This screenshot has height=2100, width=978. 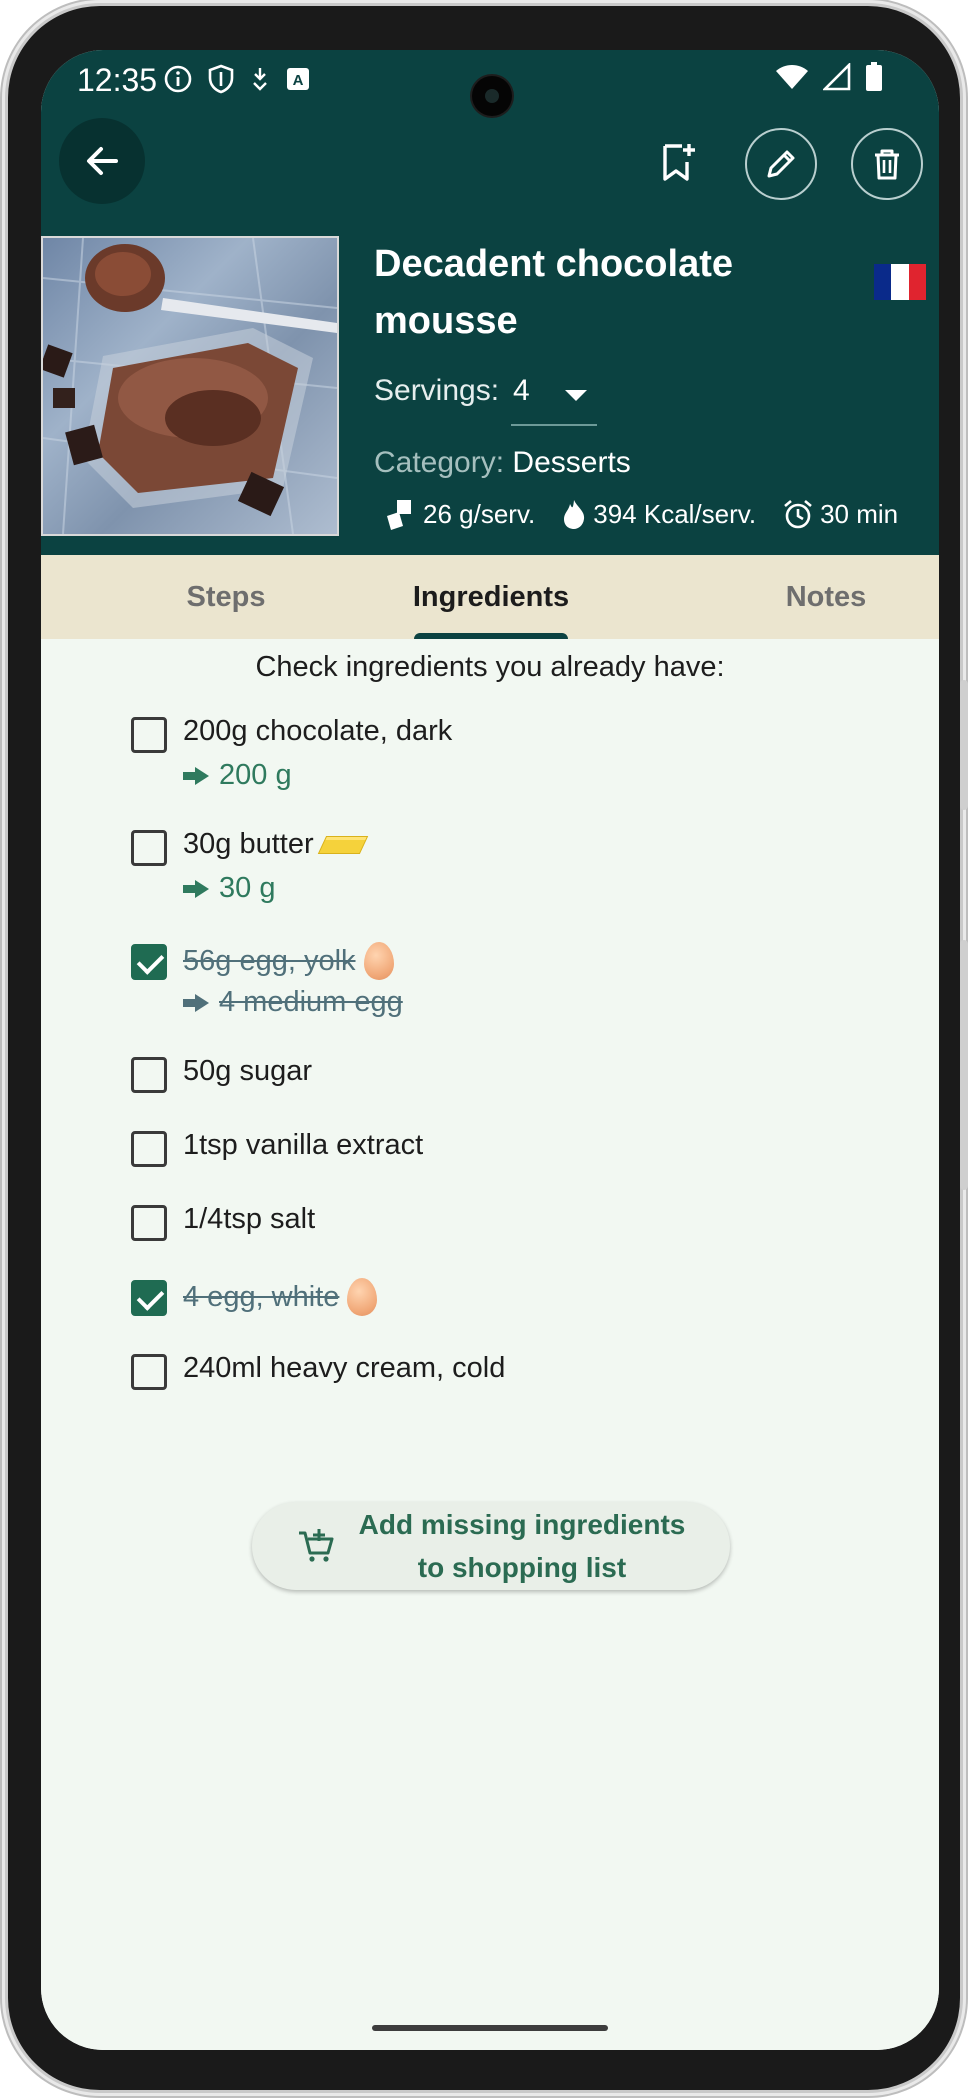 I want to click on recipe-category: Category: Desserts, so click(x=502, y=463).